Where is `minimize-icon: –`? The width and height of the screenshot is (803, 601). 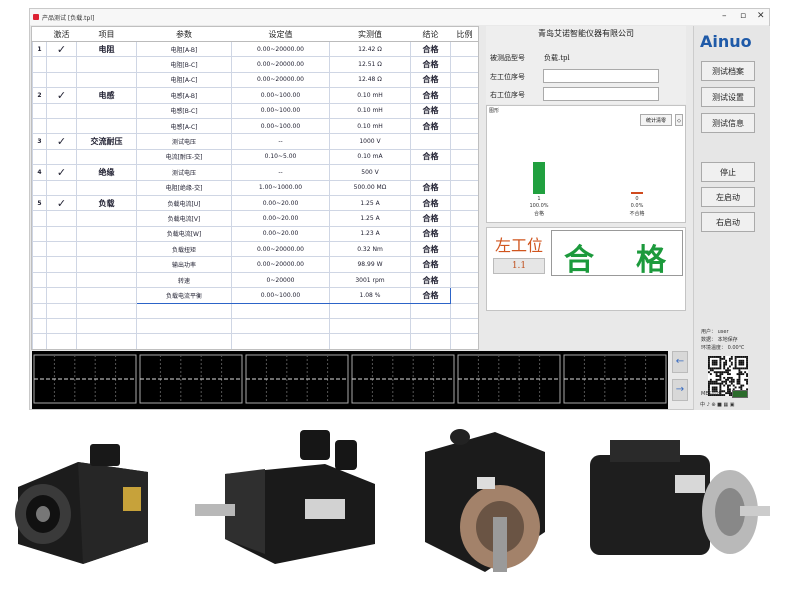 minimize-icon: – is located at coordinates (724, 16).